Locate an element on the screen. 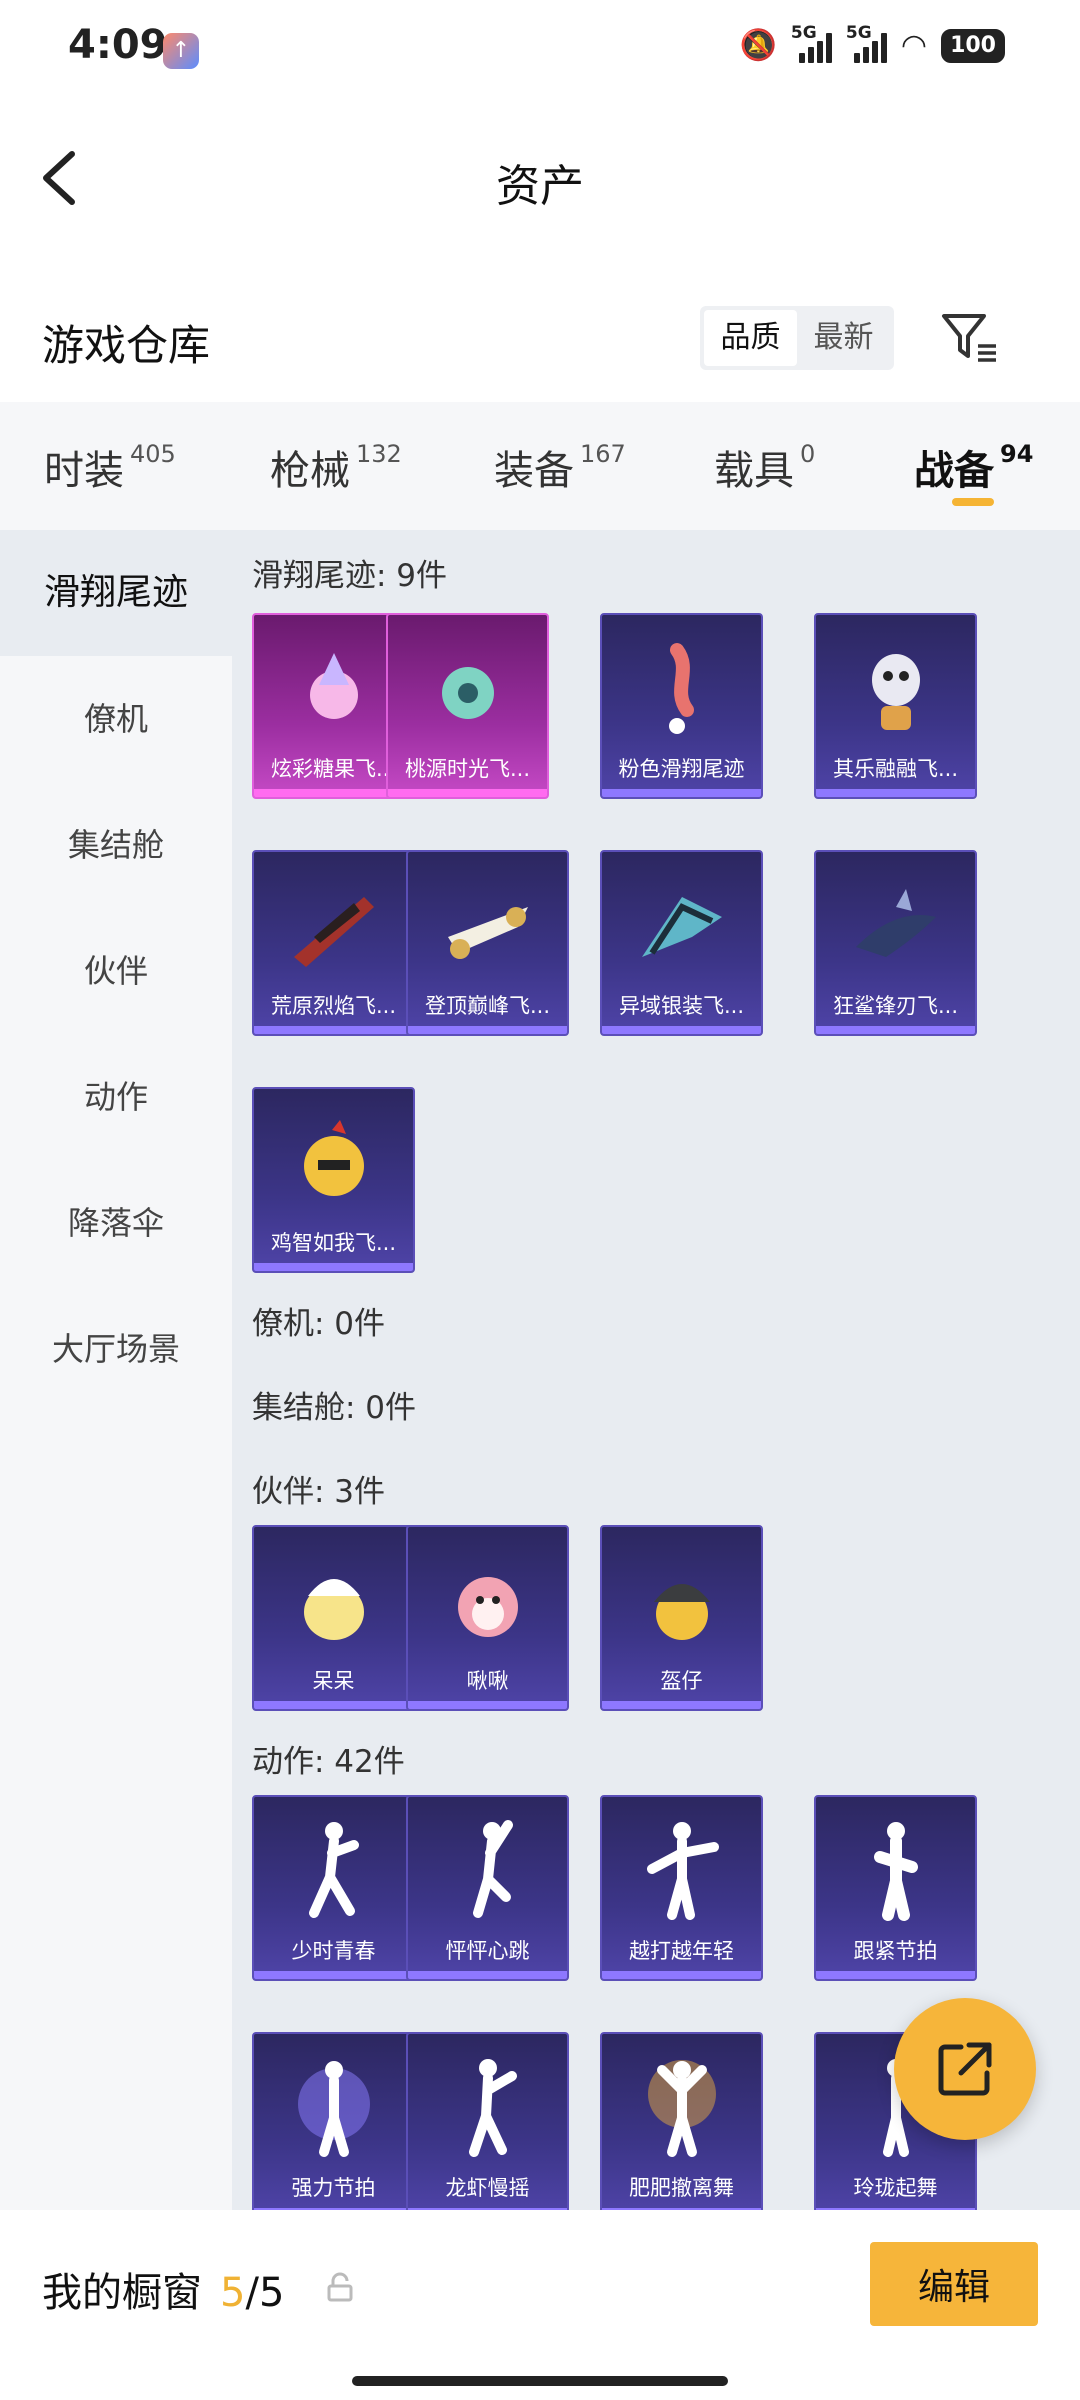 The width and height of the screenshot is (1080, 2400). item-label: 怦怦心跳 is located at coordinates (487, 1951).